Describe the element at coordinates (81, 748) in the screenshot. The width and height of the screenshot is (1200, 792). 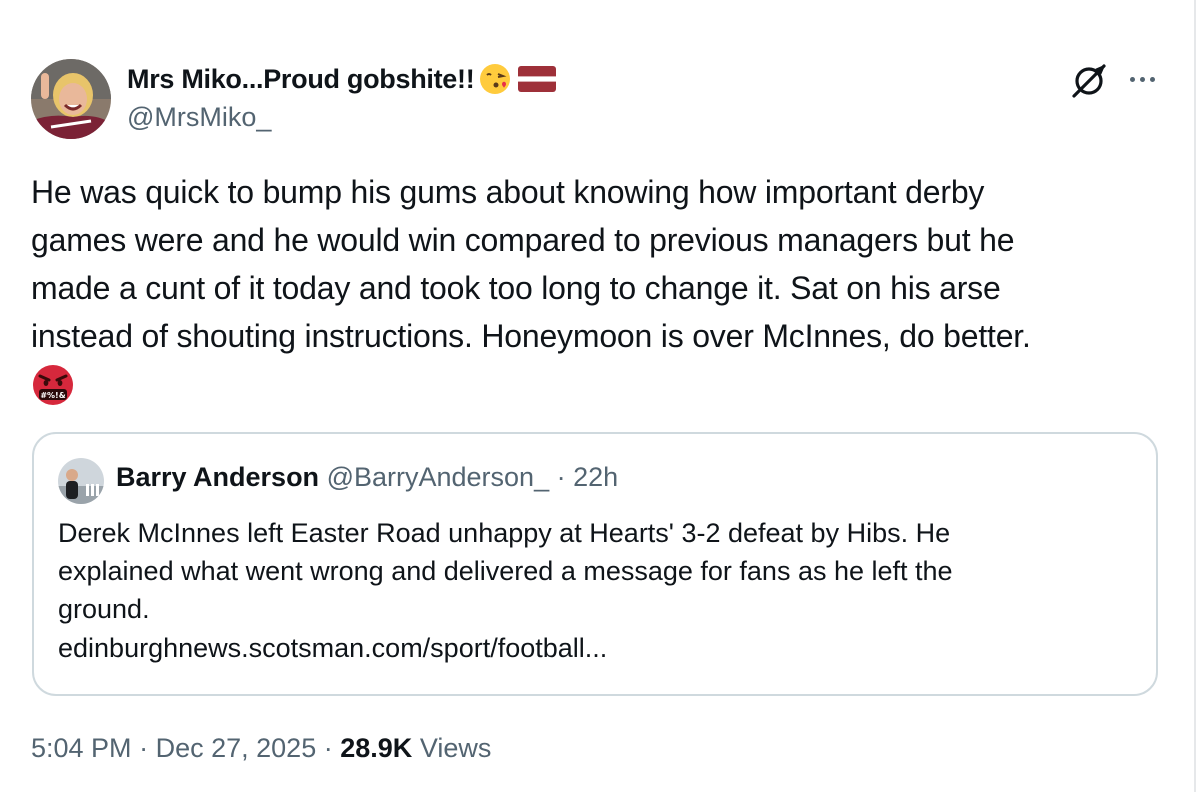
I see `tweet-time: 5:04 PM` at that location.